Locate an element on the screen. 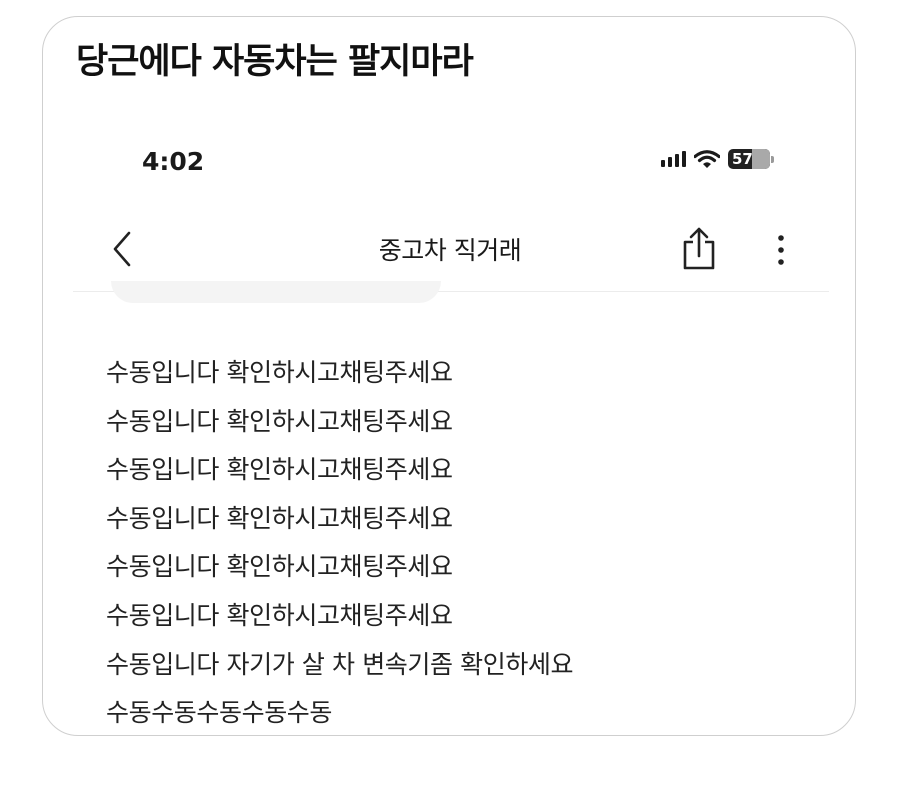 This screenshot has width=900, height=799. wifi-icon is located at coordinates (707, 158).